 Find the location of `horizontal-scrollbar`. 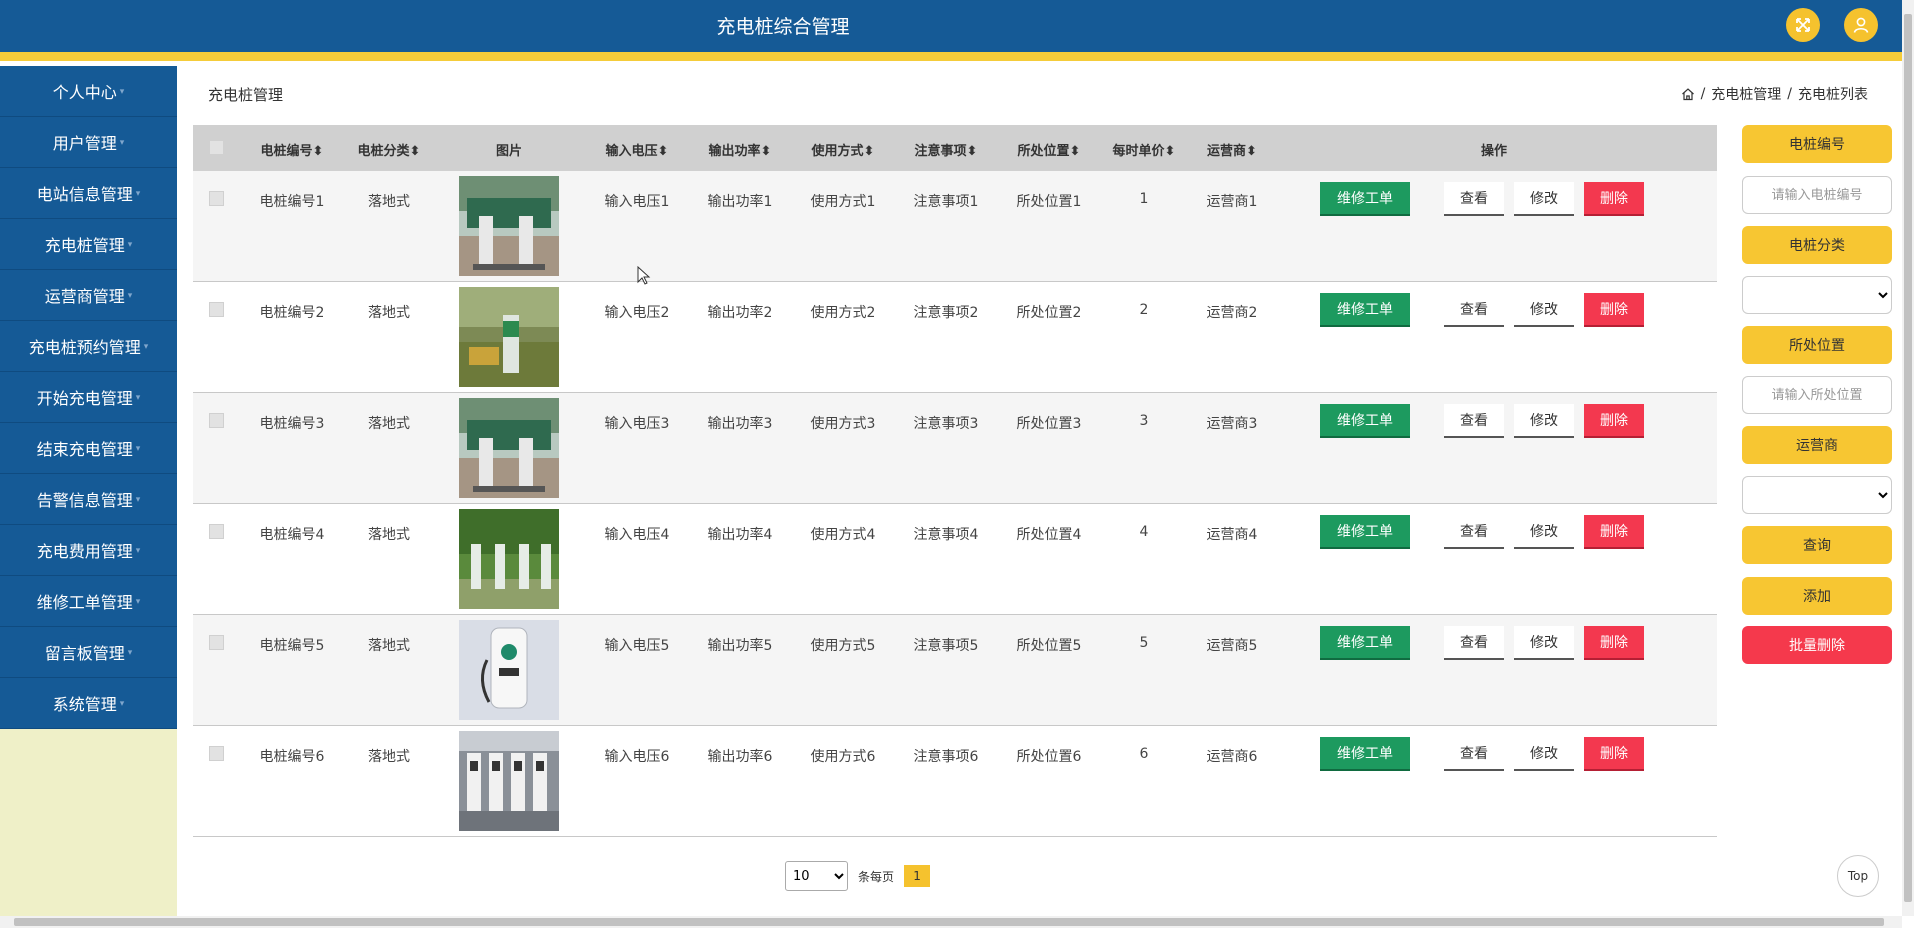

horizontal-scrollbar is located at coordinates (951, 922).